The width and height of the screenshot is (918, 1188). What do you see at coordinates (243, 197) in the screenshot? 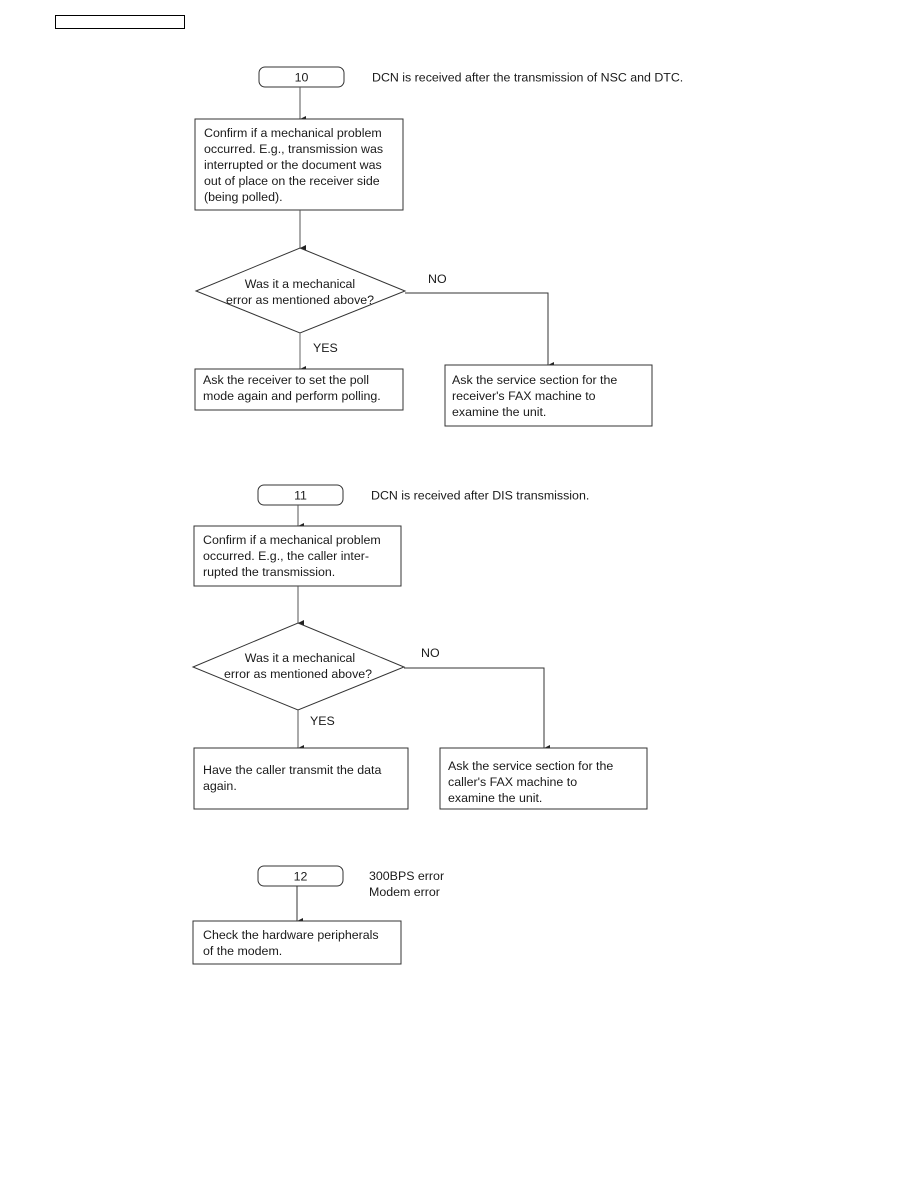
I see `check-step-line: (being polled).` at bounding box center [243, 197].